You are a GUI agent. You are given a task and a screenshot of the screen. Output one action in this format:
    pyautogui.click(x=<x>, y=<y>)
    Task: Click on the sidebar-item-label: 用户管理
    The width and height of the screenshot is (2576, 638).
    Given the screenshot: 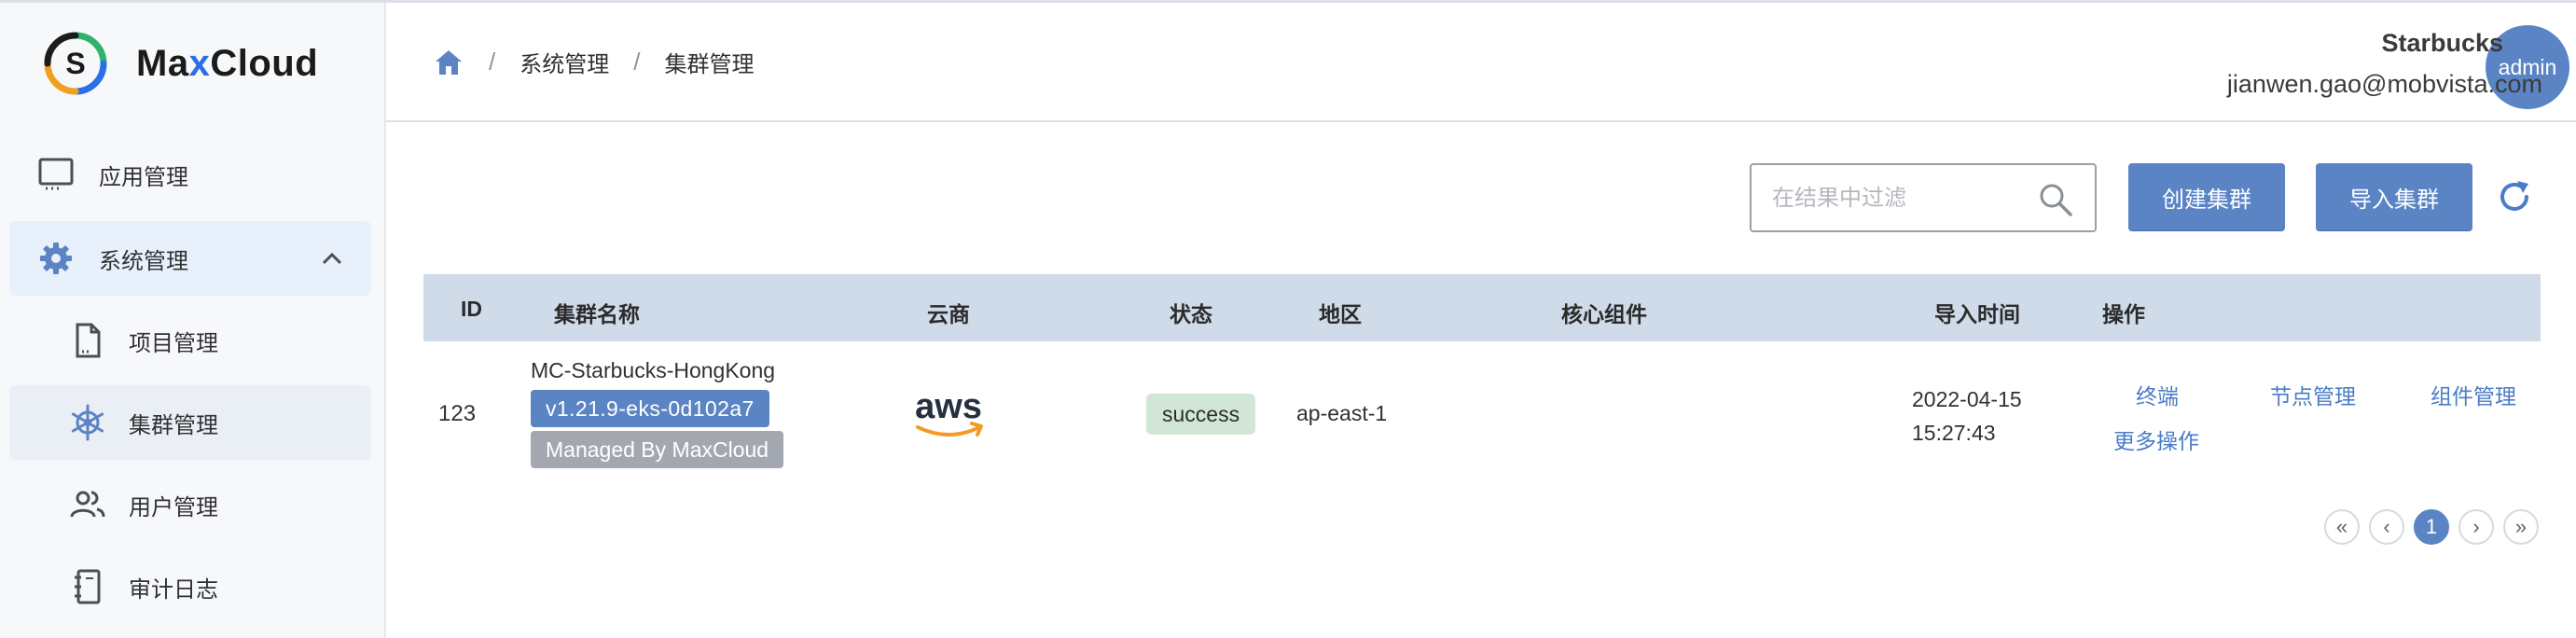 What is the action you would take?
    pyautogui.click(x=173, y=507)
    